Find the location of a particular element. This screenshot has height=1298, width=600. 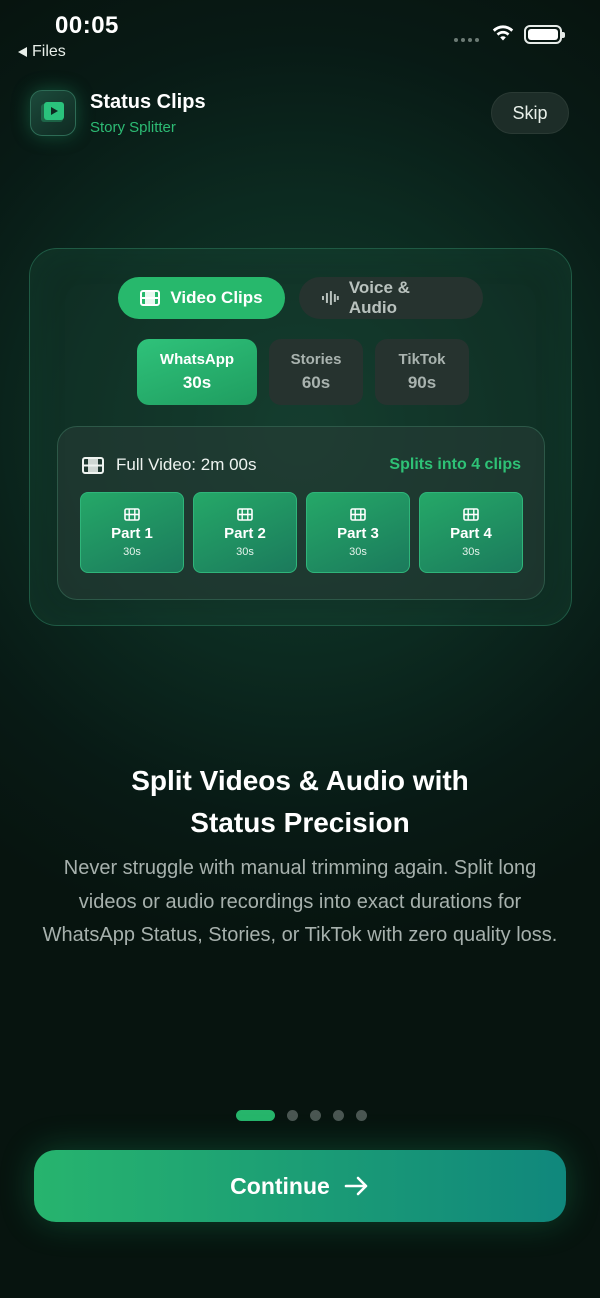

full-video-info: Full Video: 2m 00s is located at coordinates (169, 465).